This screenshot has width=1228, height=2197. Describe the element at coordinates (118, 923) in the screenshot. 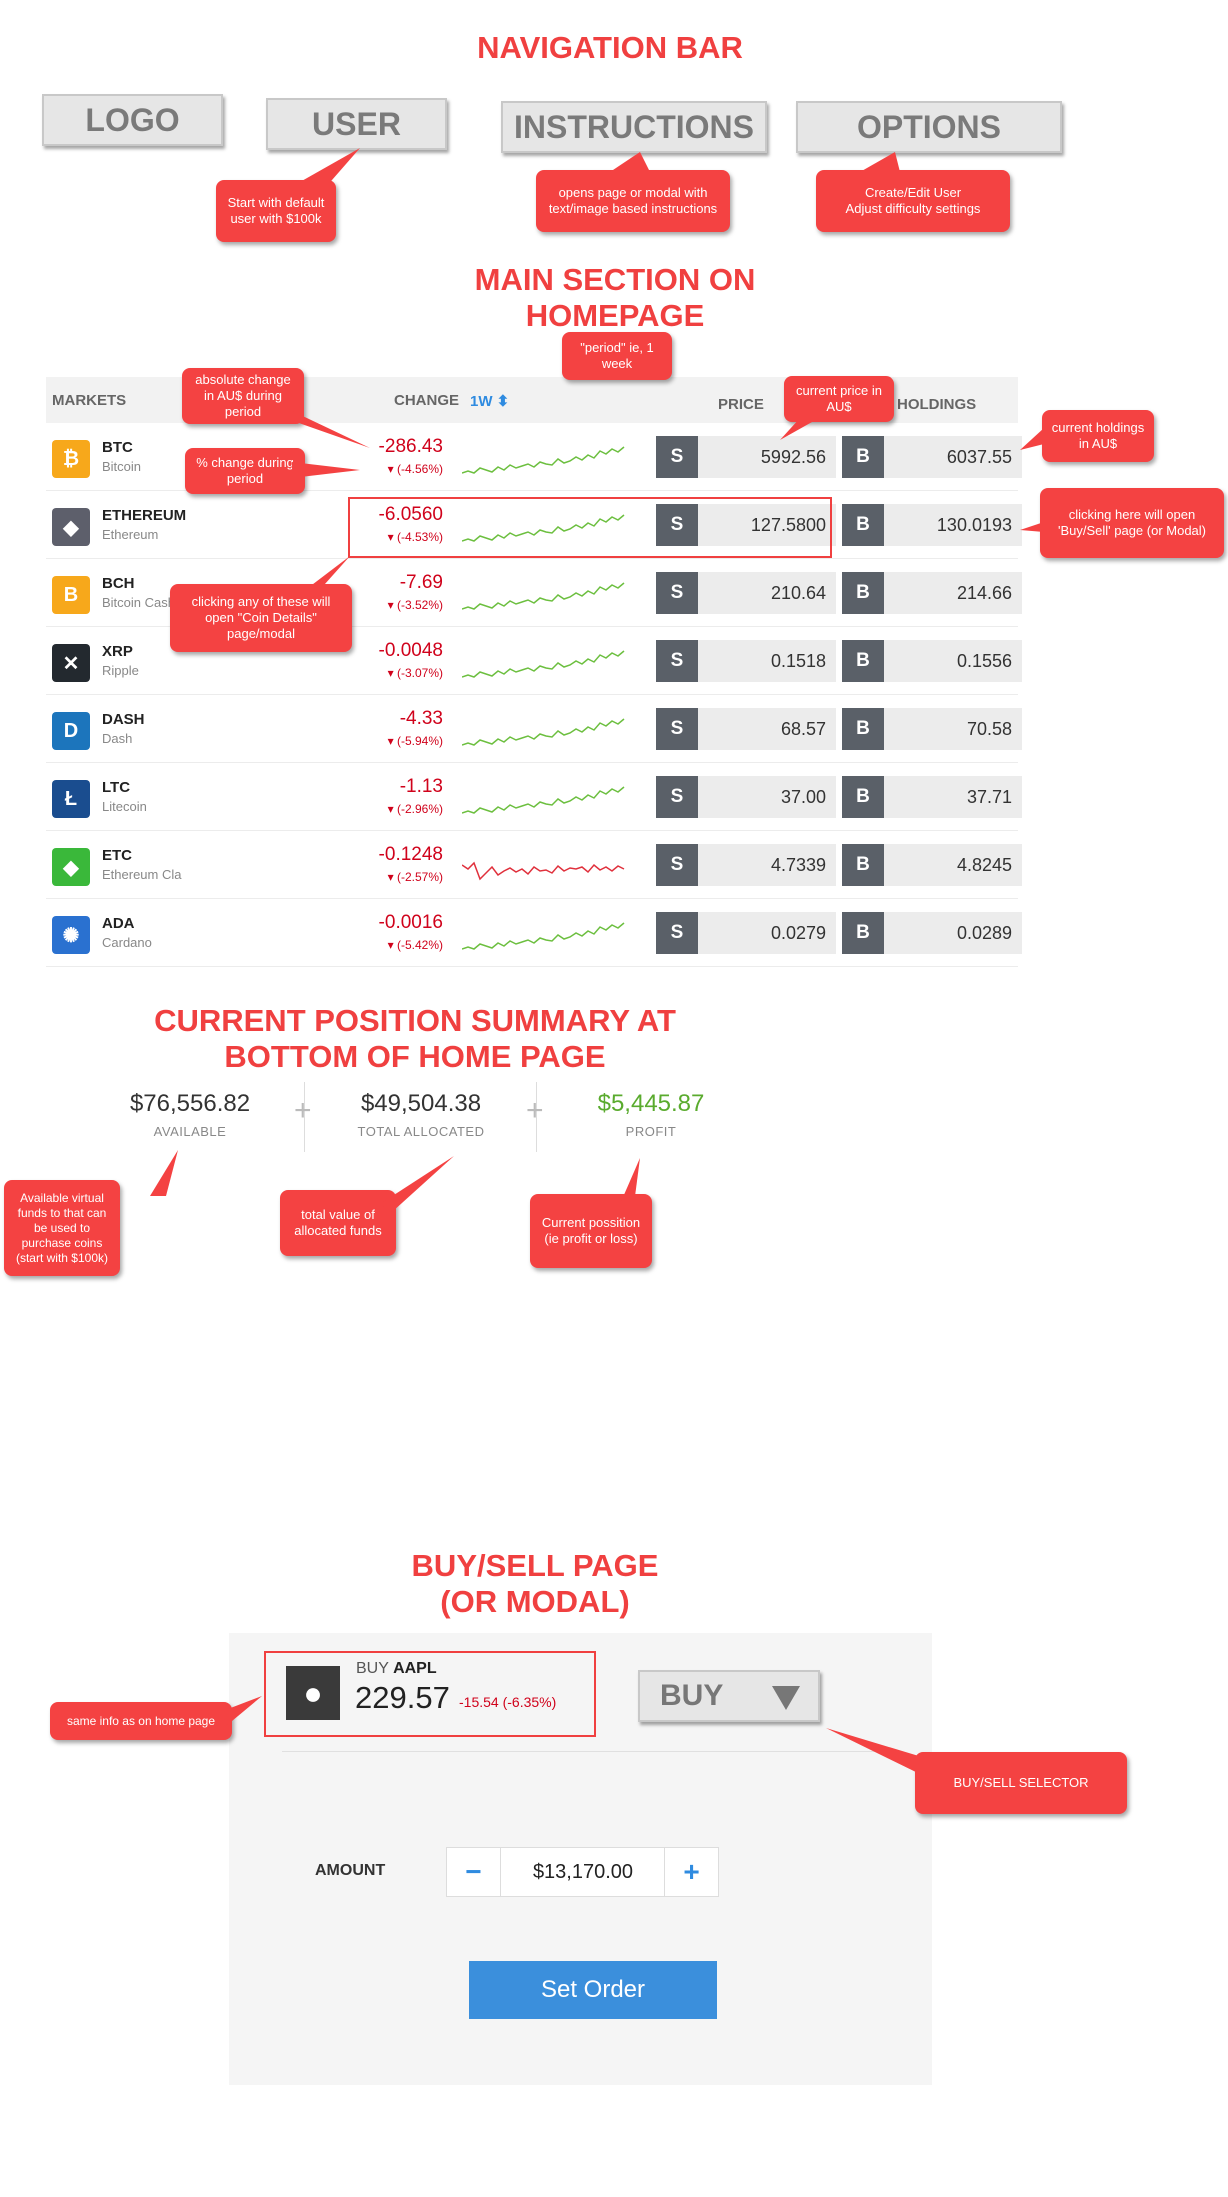

I see `coin-symbol: ADA` at that location.